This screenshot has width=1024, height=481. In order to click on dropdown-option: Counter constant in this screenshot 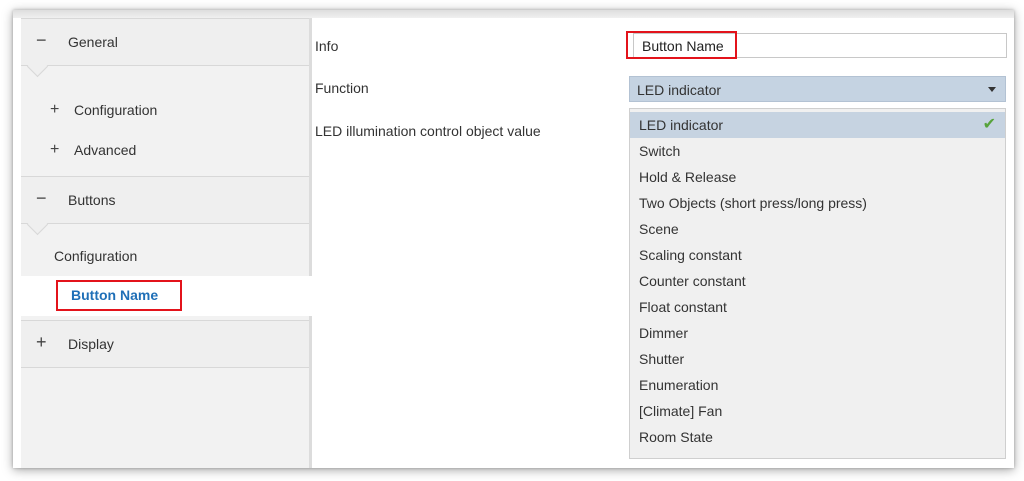, I will do `click(817, 281)`.